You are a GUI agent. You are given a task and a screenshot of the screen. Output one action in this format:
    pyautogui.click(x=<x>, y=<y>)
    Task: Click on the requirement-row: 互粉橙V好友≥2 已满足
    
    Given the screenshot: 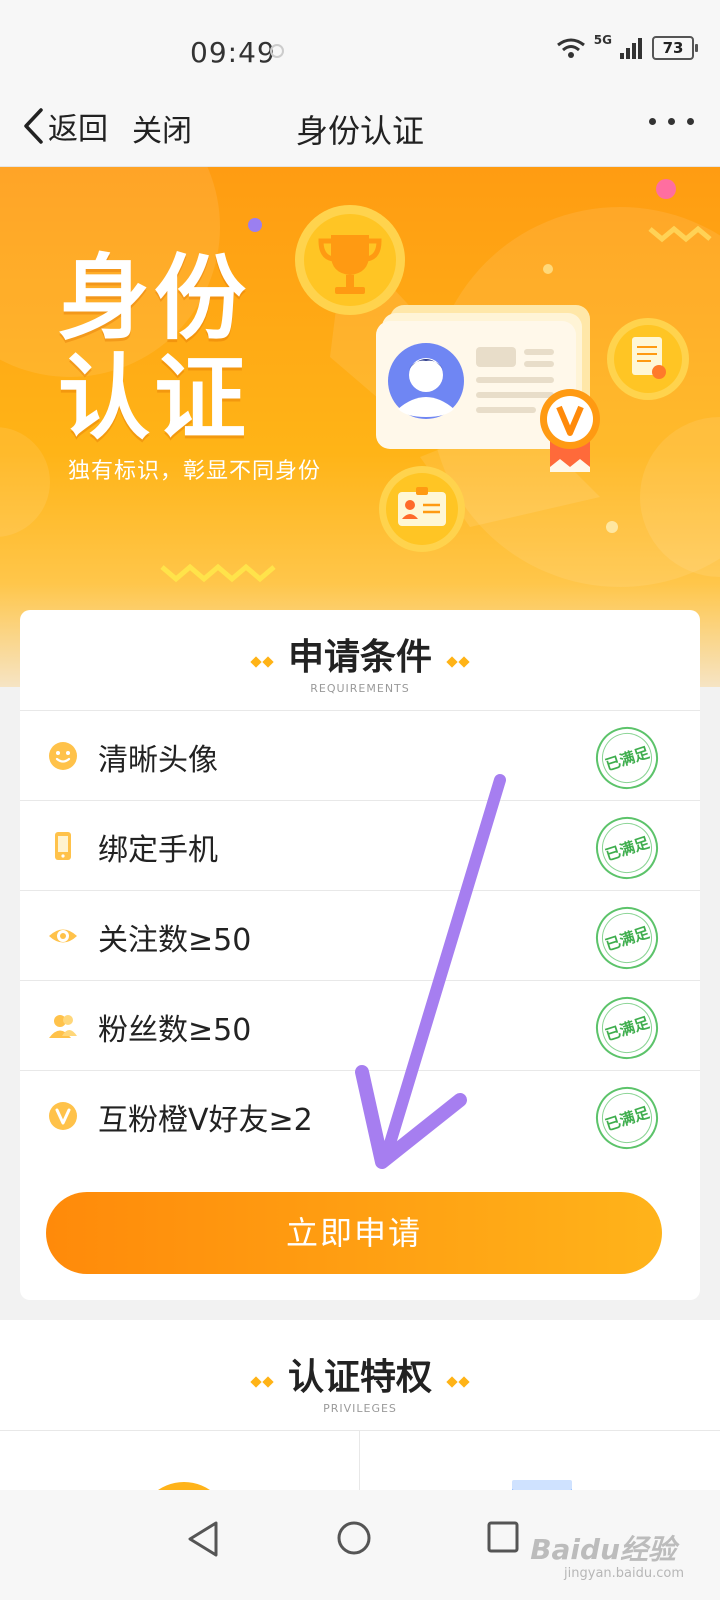 What is the action you would take?
    pyautogui.click(x=360, y=1115)
    